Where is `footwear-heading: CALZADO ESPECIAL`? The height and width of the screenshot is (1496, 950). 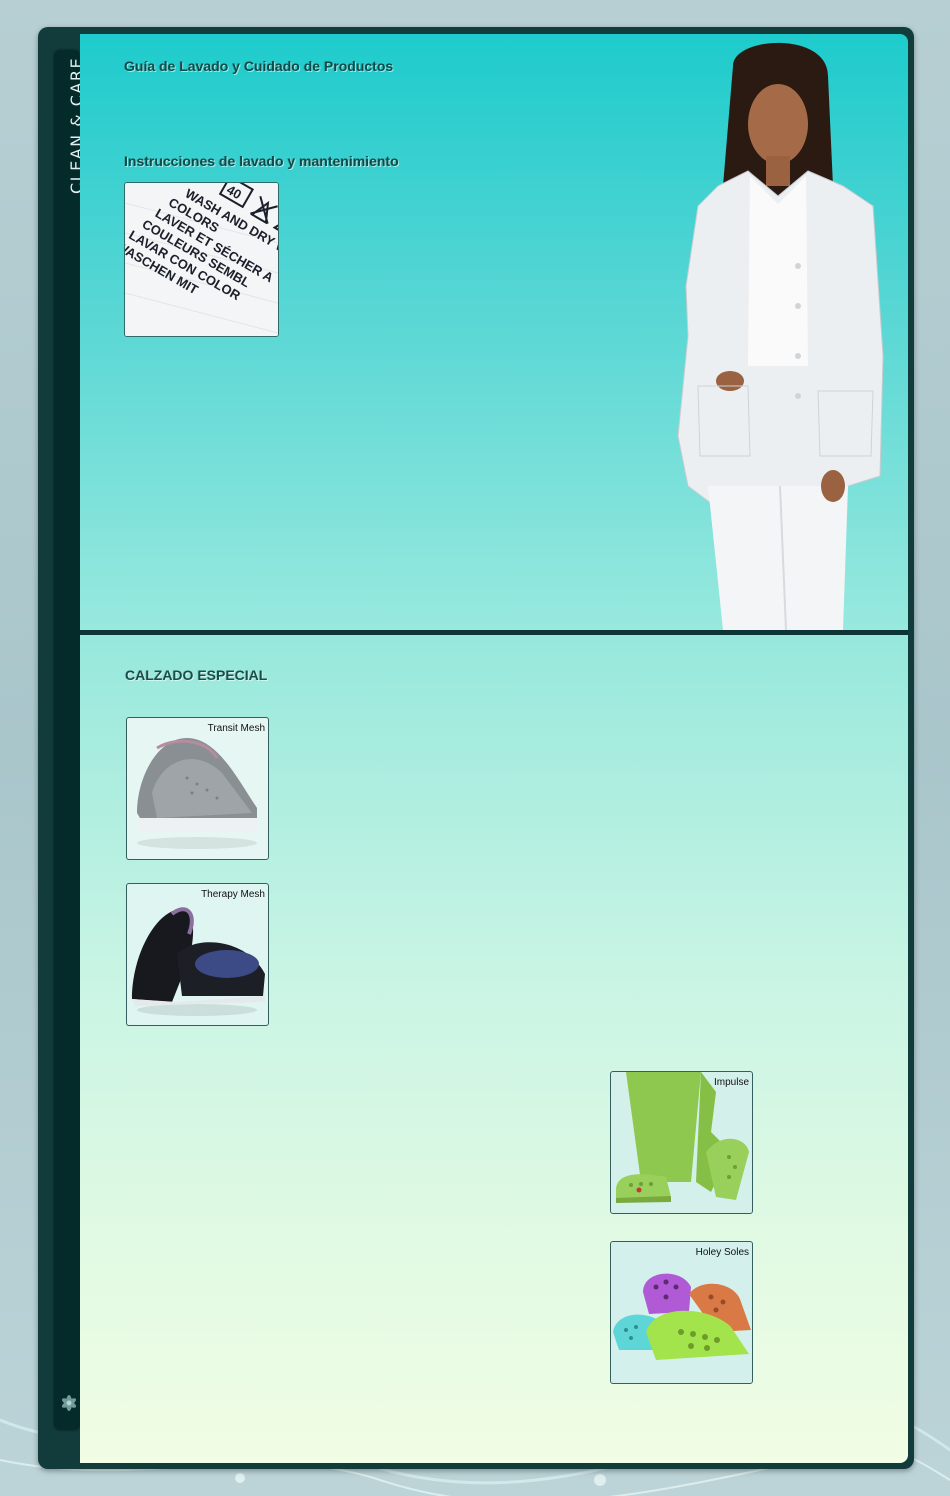 footwear-heading: CALZADO ESPECIAL is located at coordinates (196, 675).